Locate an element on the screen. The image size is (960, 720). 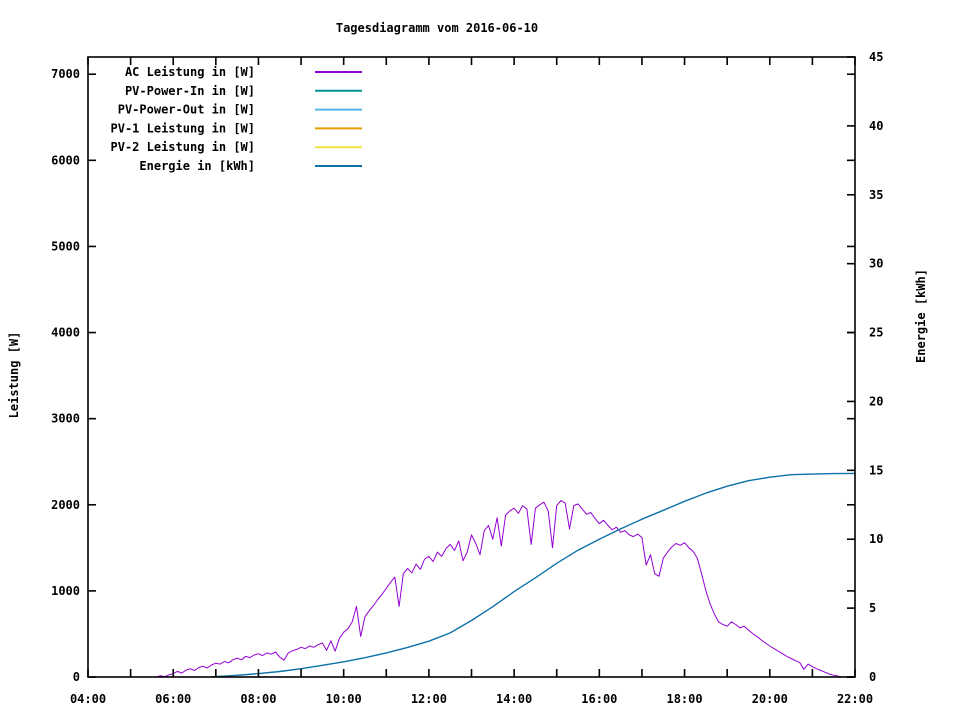
svg-text: 45 is located at coordinates (876, 57).